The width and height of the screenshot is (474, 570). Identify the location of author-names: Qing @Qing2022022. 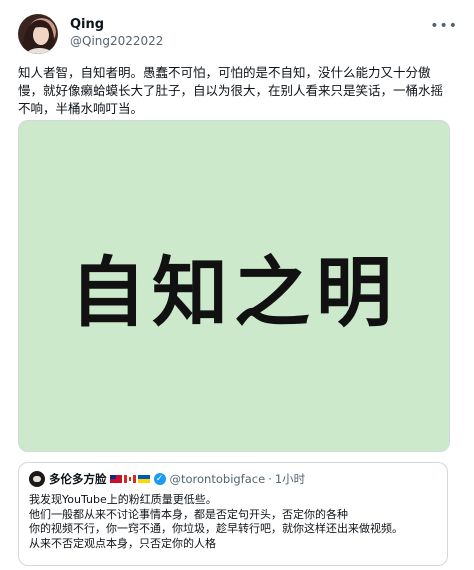
(116, 33).